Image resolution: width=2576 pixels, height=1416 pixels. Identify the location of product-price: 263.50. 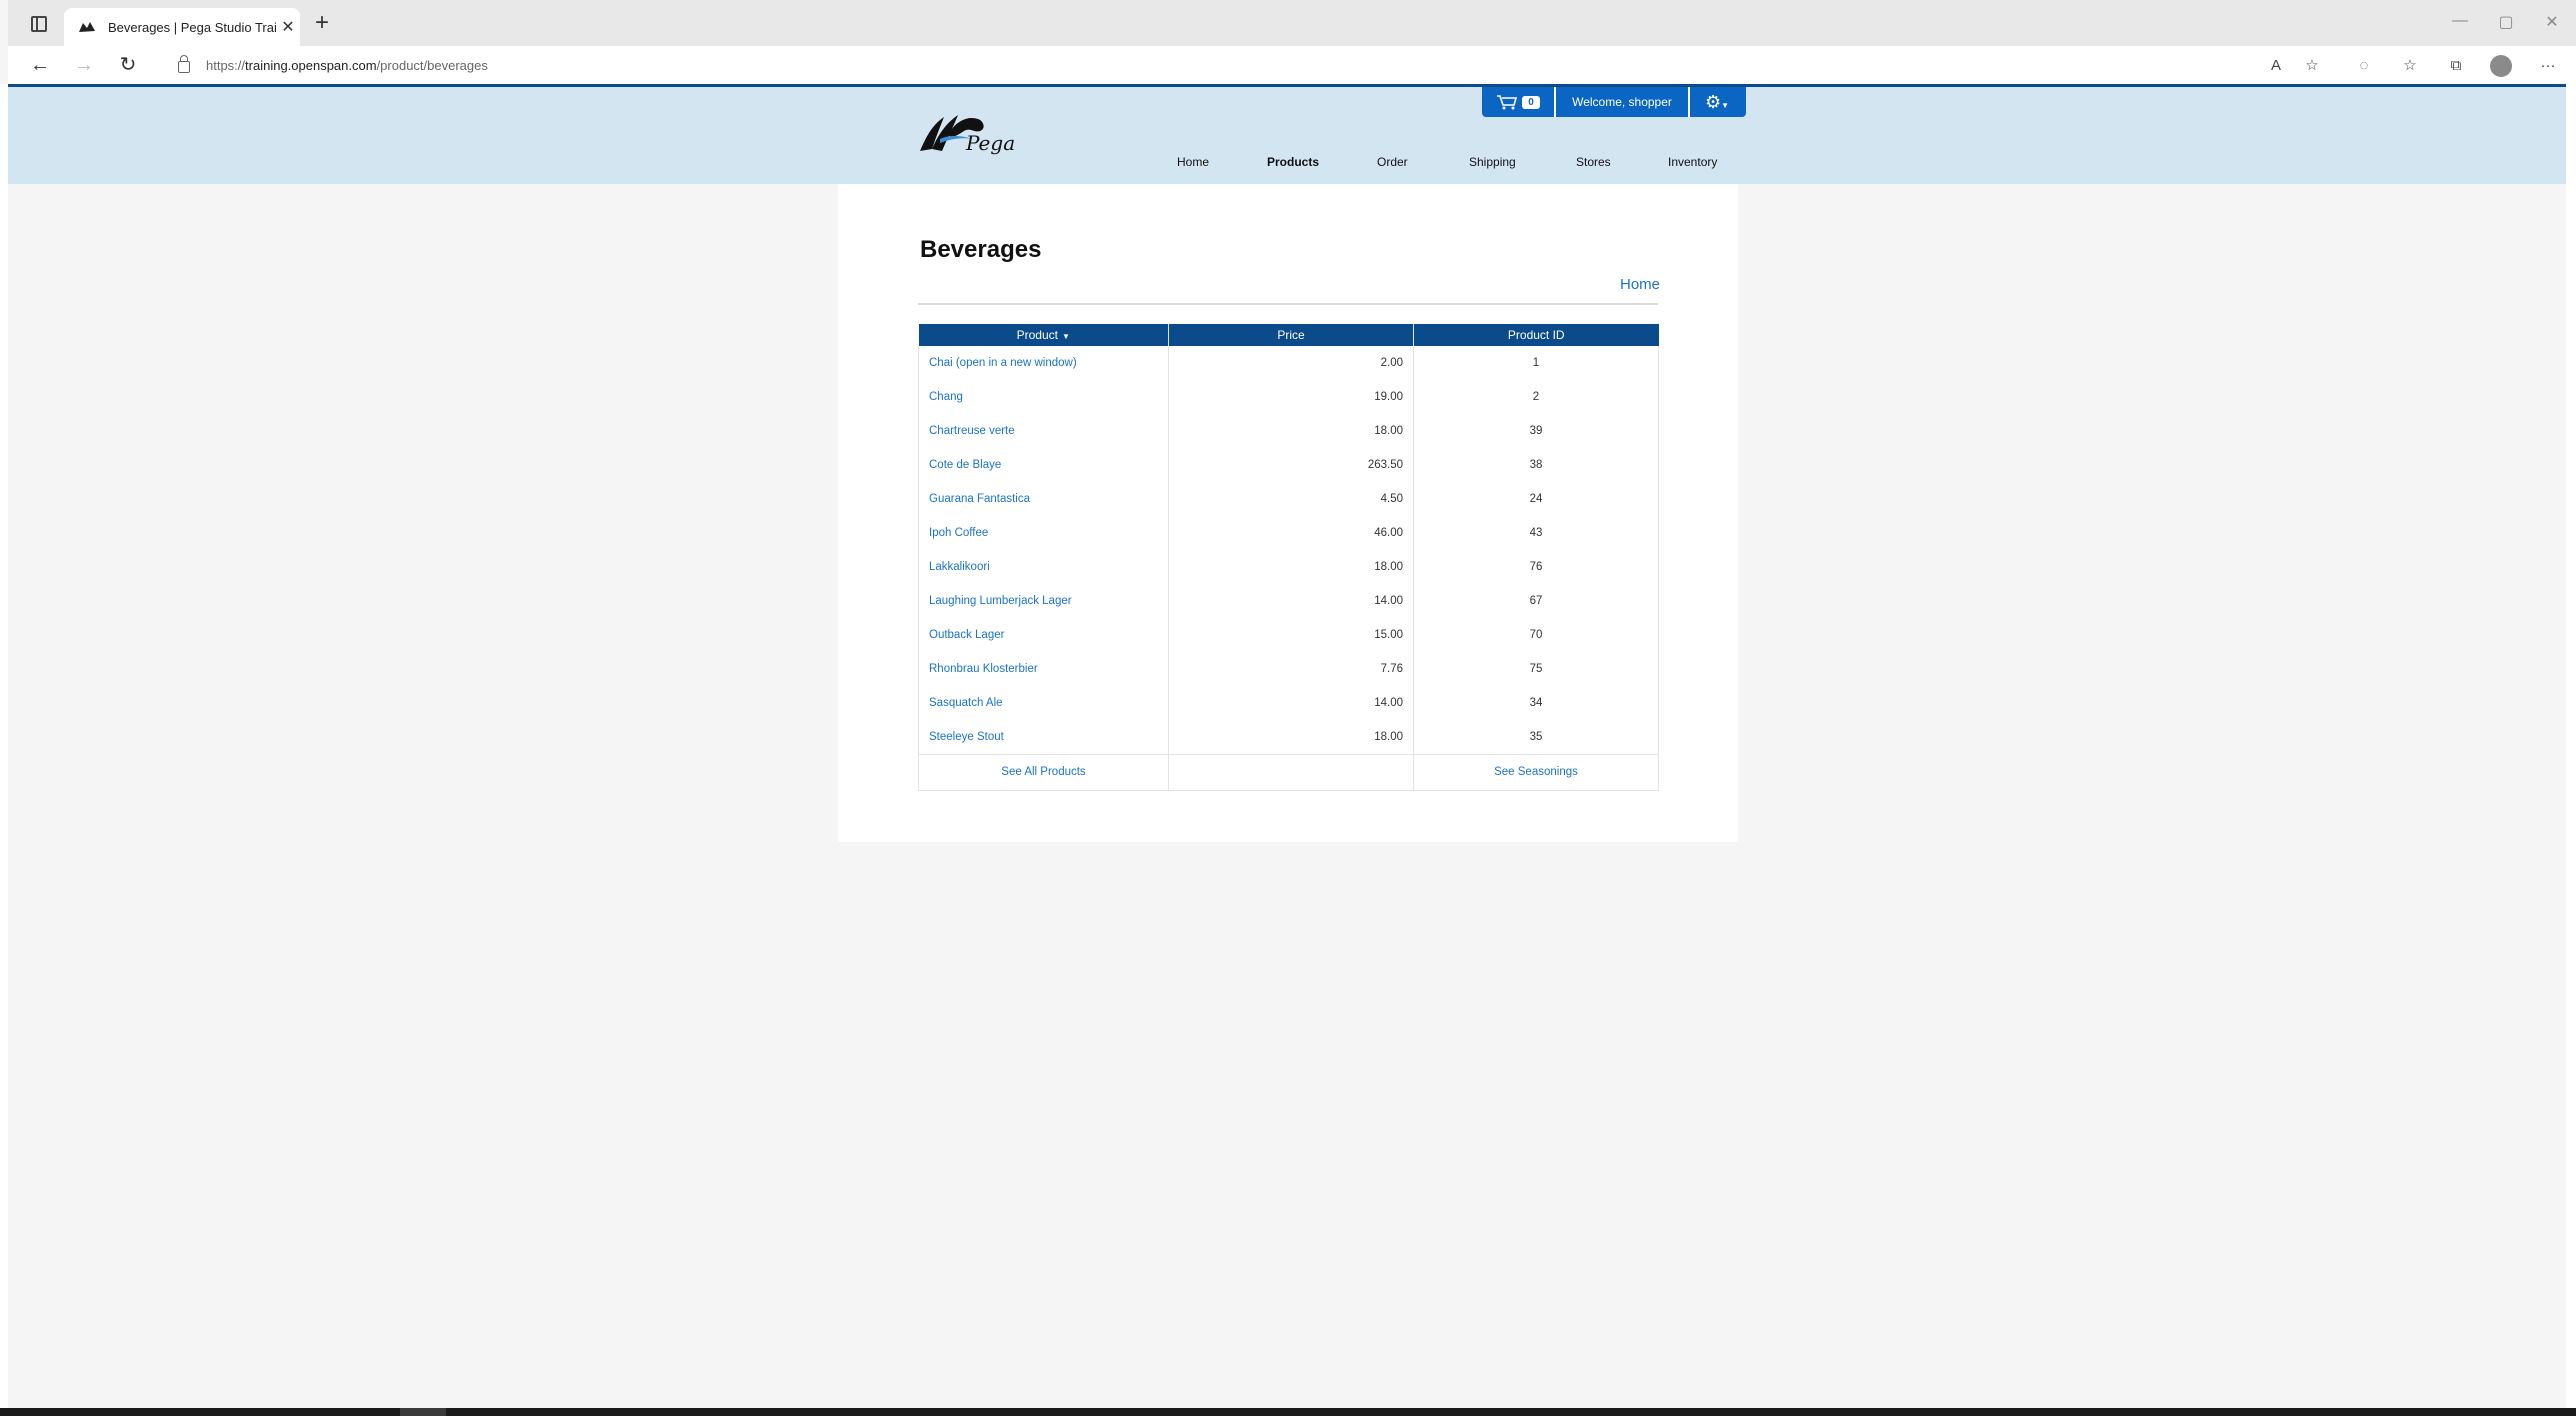
(1291, 465).